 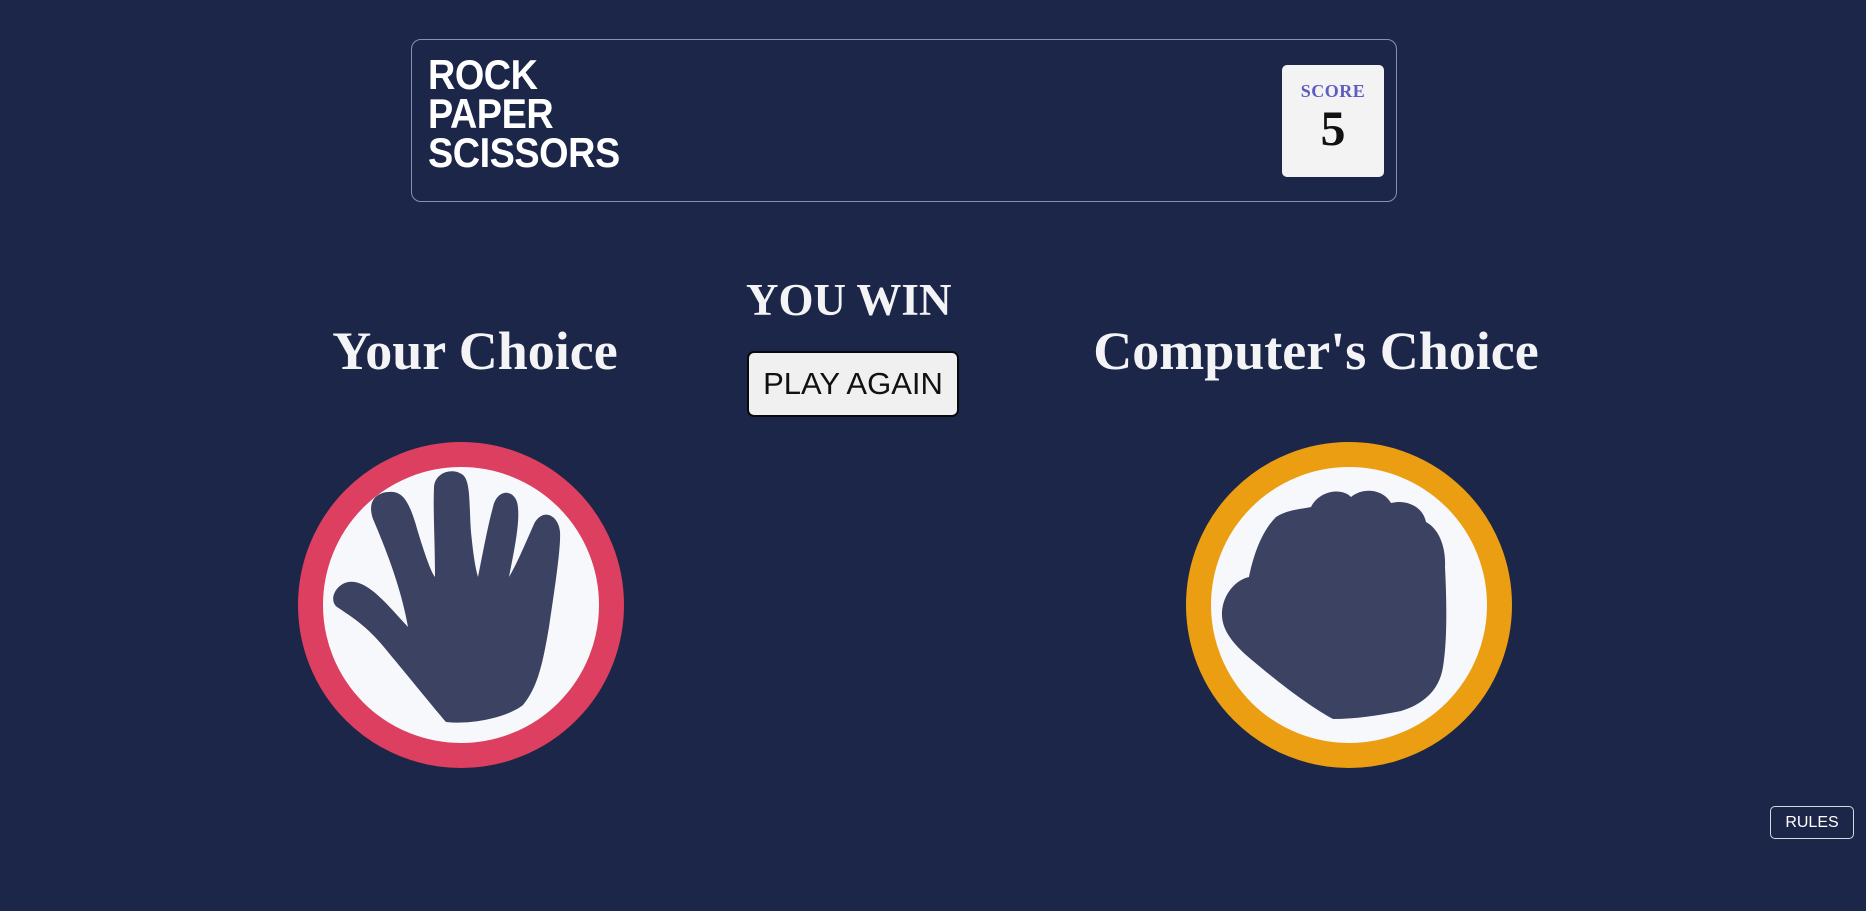 What do you see at coordinates (1316, 351) in the screenshot?
I see `computer-choice-heading: Computer's Choice` at bounding box center [1316, 351].